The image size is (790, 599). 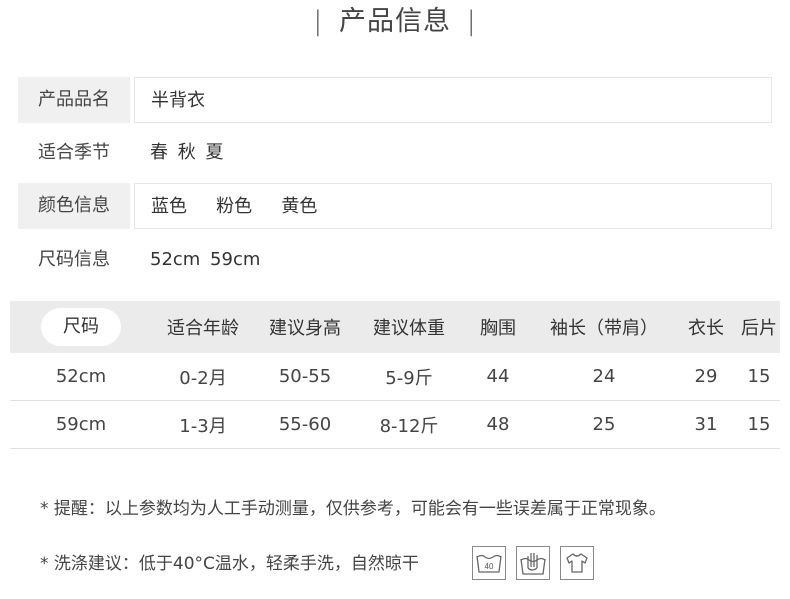 What do you see at coordinates (409, 424) in the screenshot?
I see `table-cell: 8-12斤` at bounding box center [409, 424].